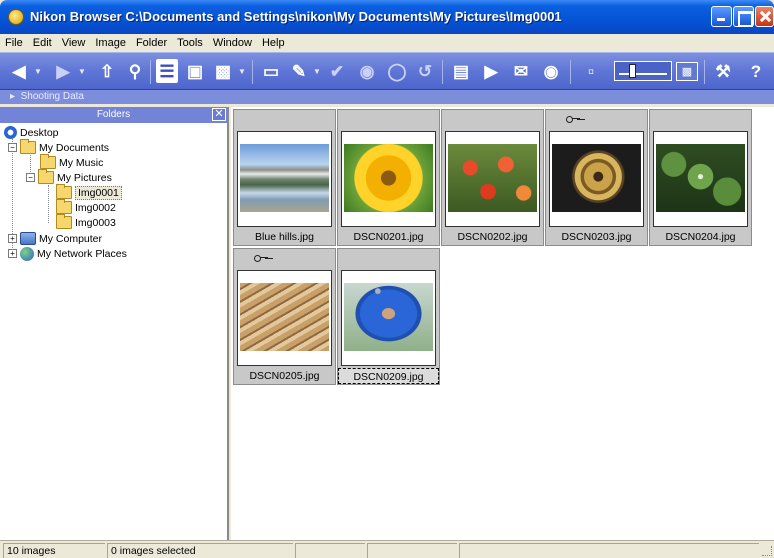 Image resolution: width=774 pixels, height=558 pixels. Describe the element at coordinates (367, 71) in the screenshot. I see `protect-icon: ◉` at that location.